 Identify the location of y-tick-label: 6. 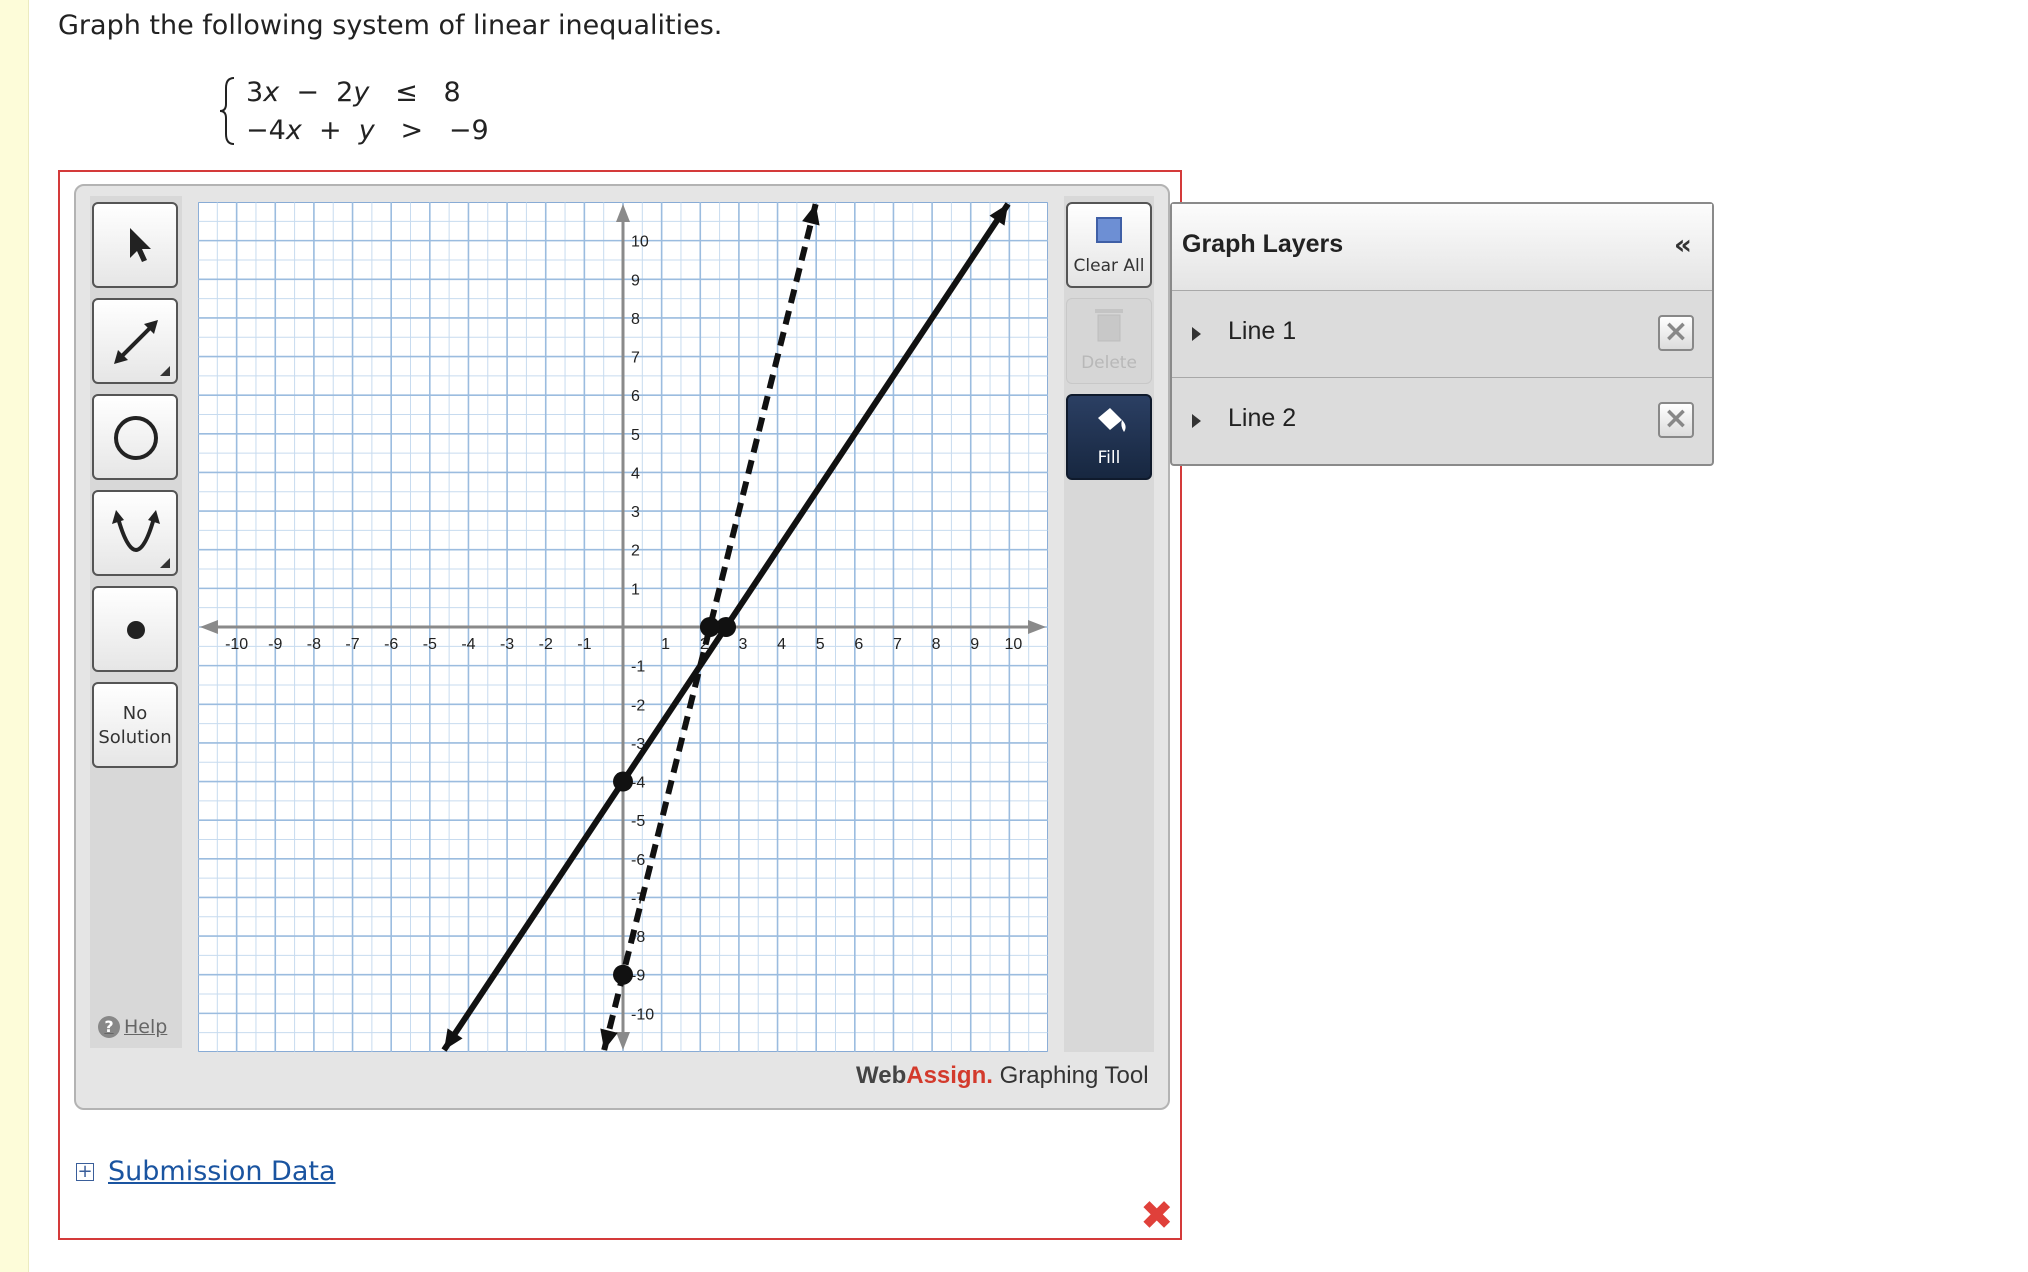
(635, 396).